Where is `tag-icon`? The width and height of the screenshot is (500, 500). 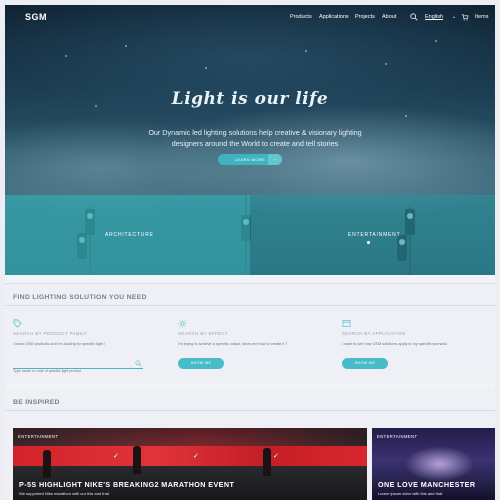 tag-icon is located at coordinates (17, 323).